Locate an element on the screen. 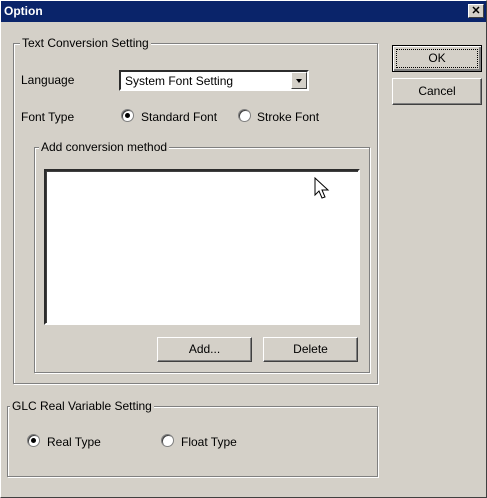 This screenshot has width=487, height=498. standard-font-radio is located at coordinates (127, 115).